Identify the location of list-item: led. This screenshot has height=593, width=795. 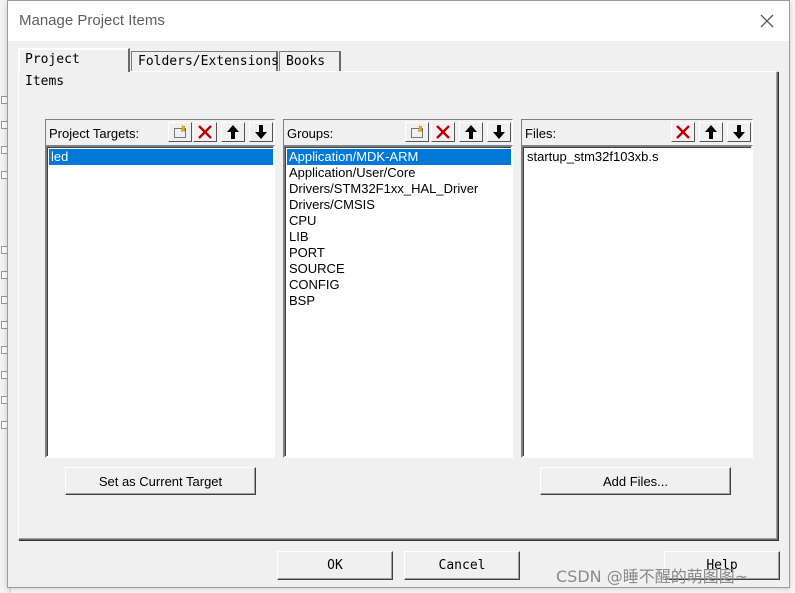
(161, 157).